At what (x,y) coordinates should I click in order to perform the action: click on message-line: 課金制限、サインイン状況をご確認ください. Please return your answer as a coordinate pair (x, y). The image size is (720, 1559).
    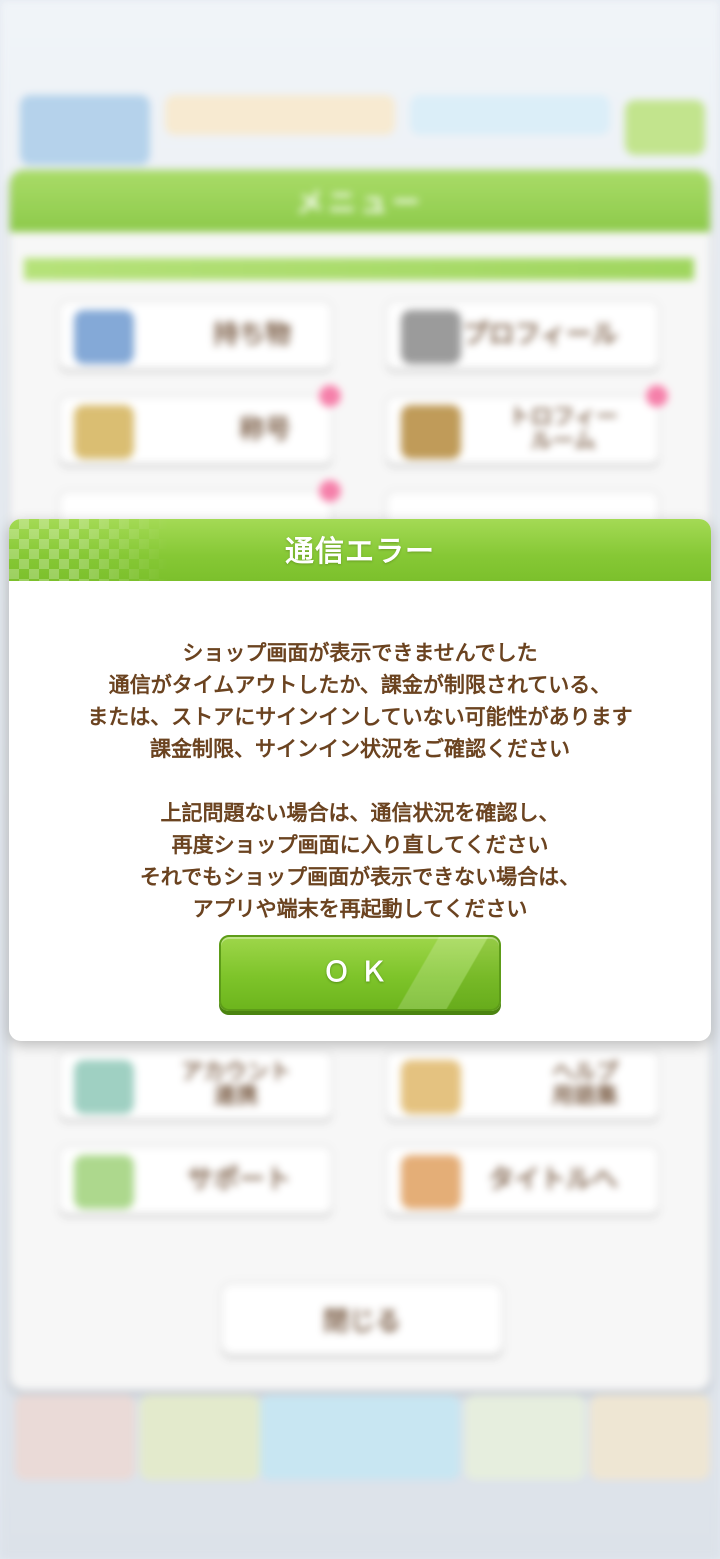
    Looking at the image, I should click on (360, 749).